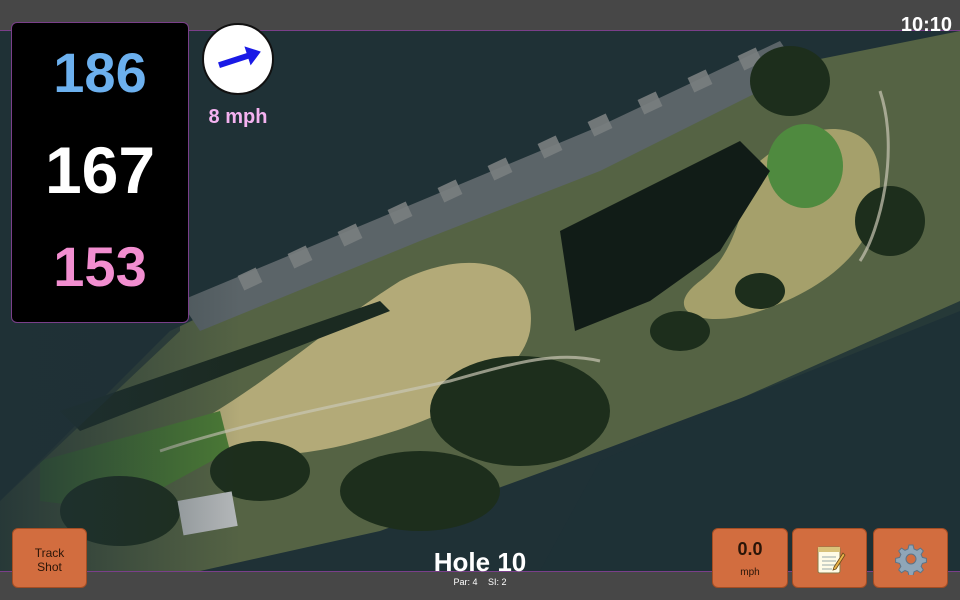  Describe the element at coordinates (480, 562) in the screenshot. I see `hole-title: Hole 10` at that location.